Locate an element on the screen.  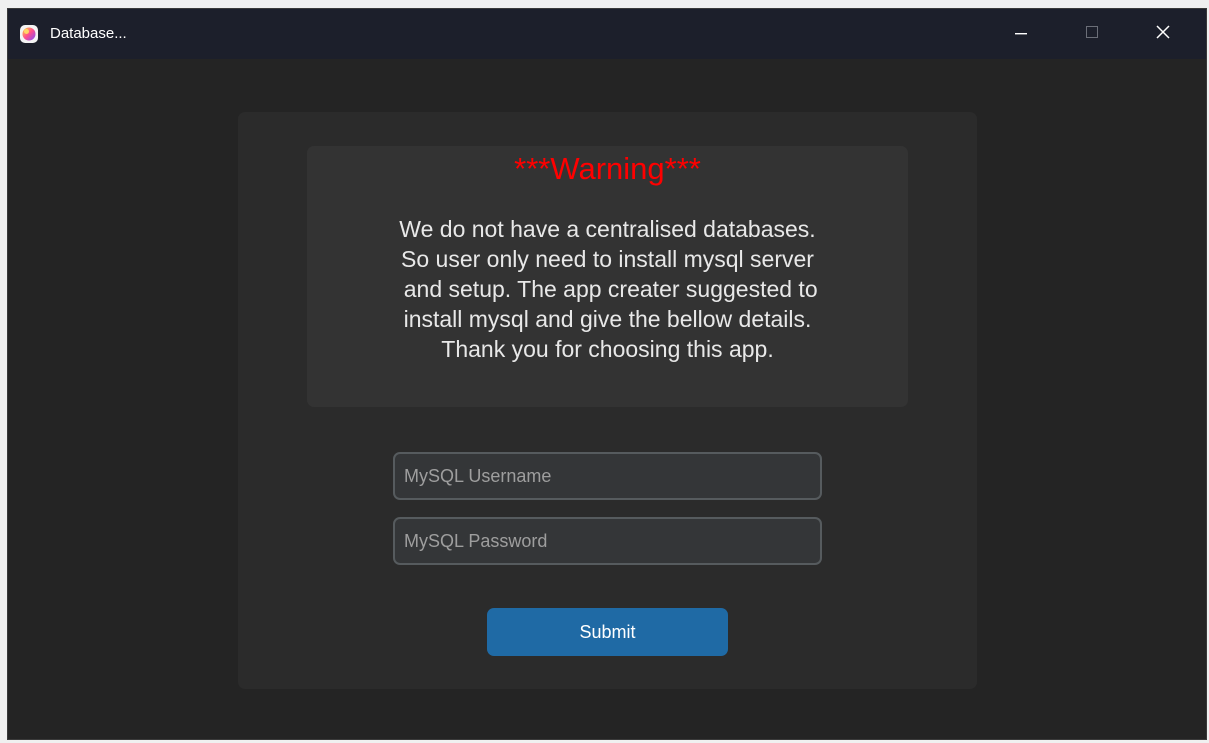
maximize-button is located at coordinates (1092, 34).